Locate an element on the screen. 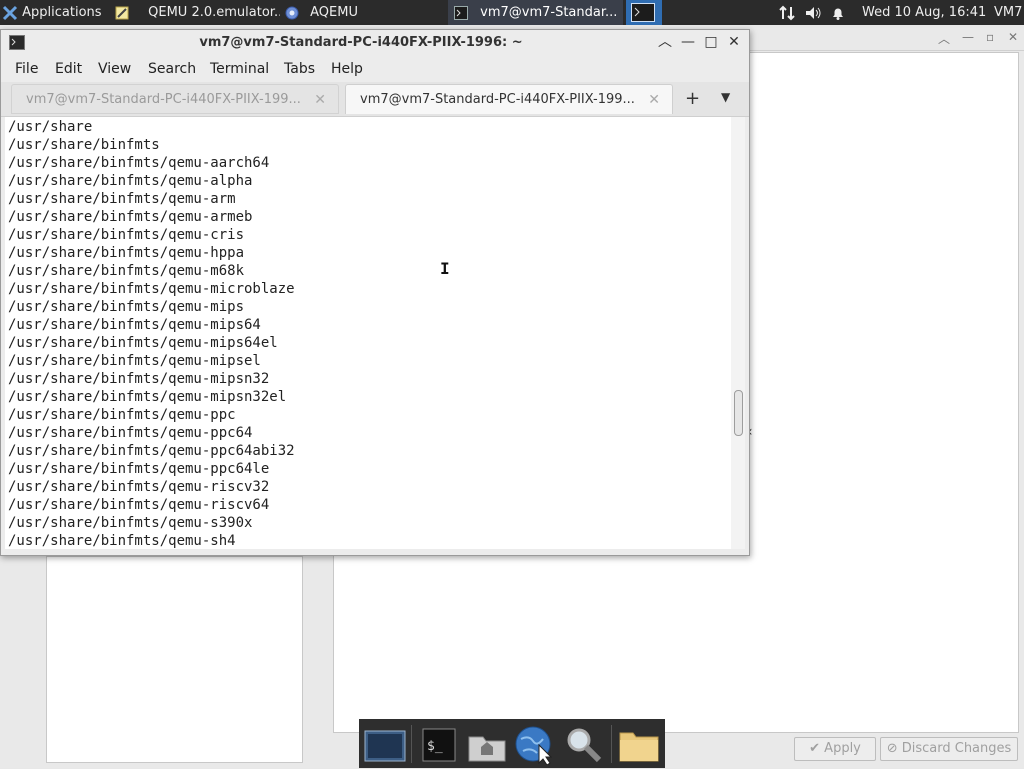 The height and width of the screenshot is (769, 1024). vm-list-panel is located at coordinates (174, 659).